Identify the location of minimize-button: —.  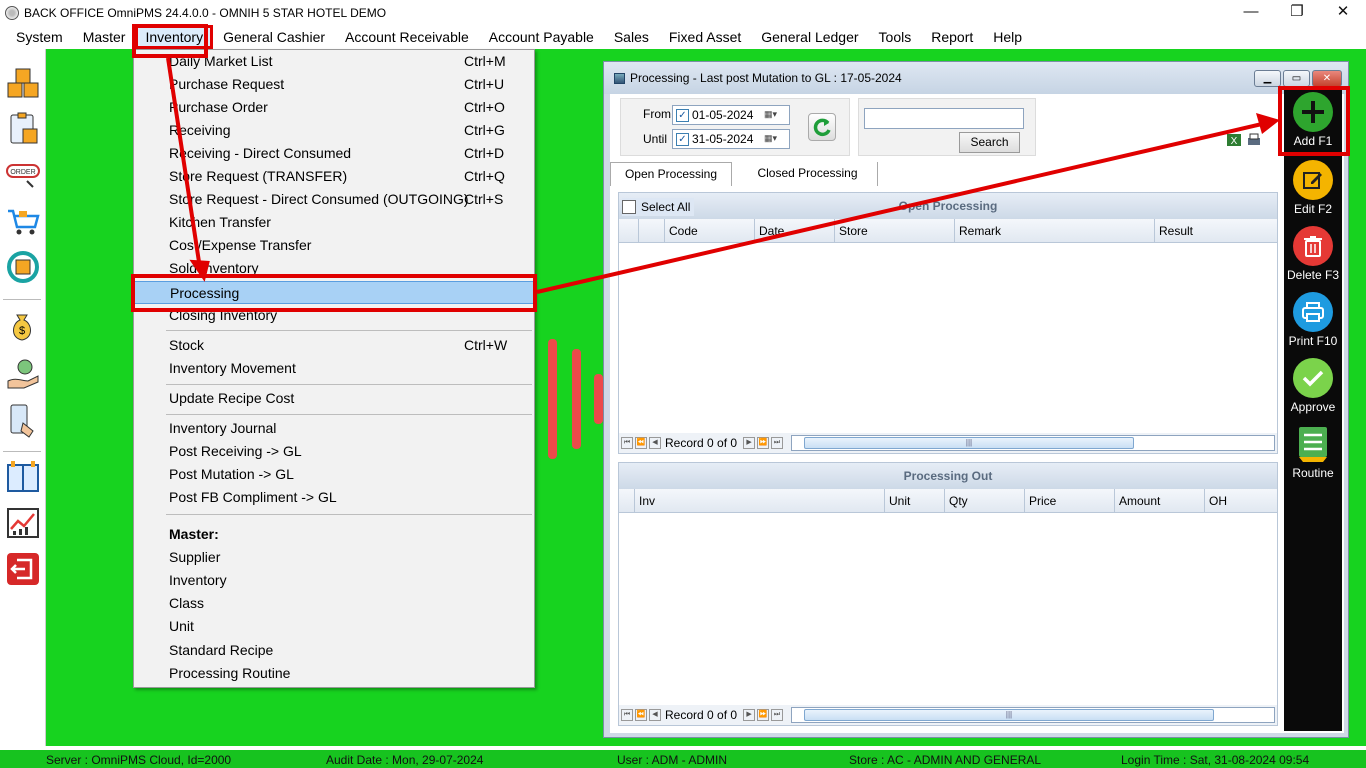
(1251, 12).